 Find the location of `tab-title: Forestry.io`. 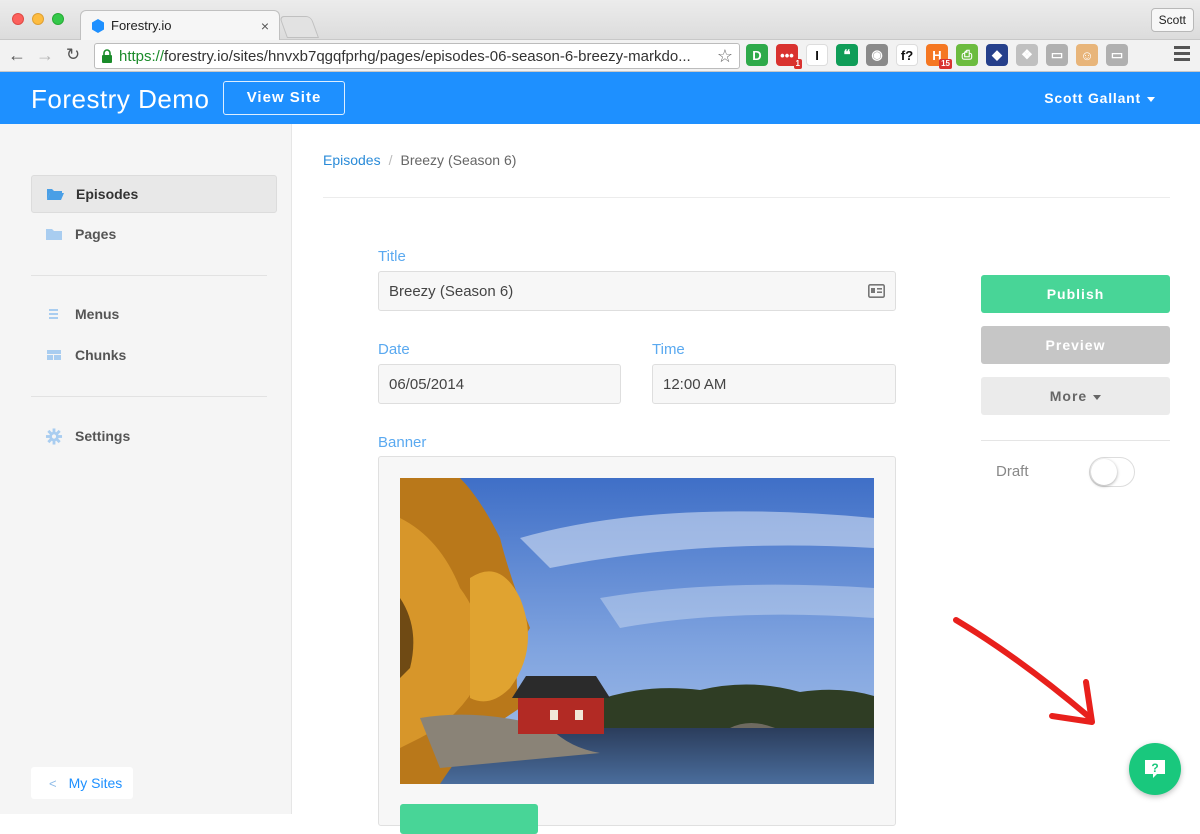

tab-title: Forestry.io is located at coordinates (141, 25).